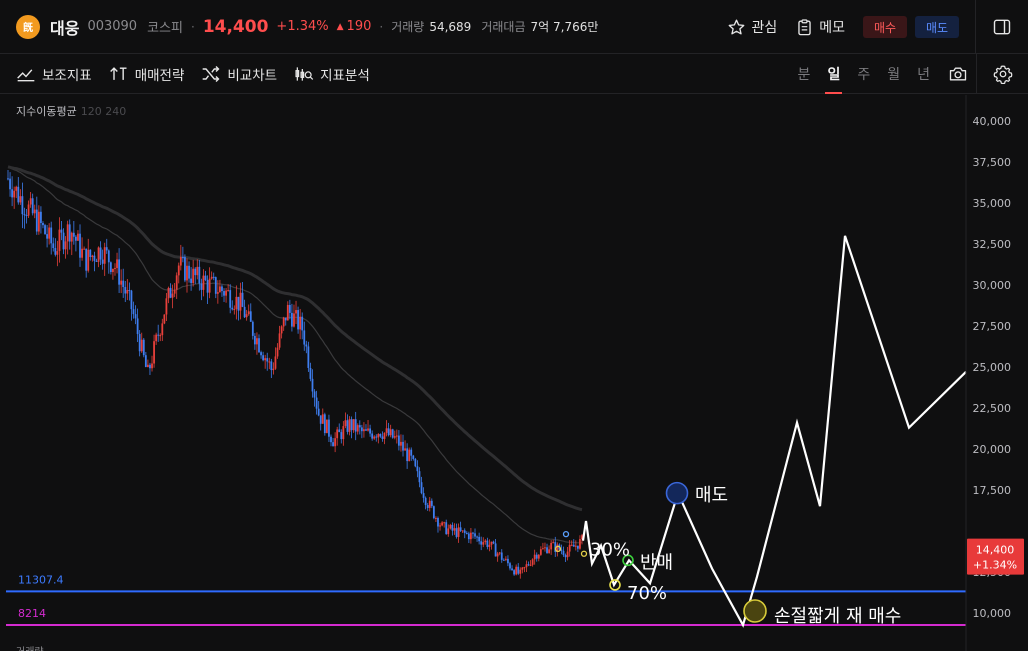  Describe the element at coordinates (118, 73) in the screenshot. I see `up-down-arrows-icon` at that location.